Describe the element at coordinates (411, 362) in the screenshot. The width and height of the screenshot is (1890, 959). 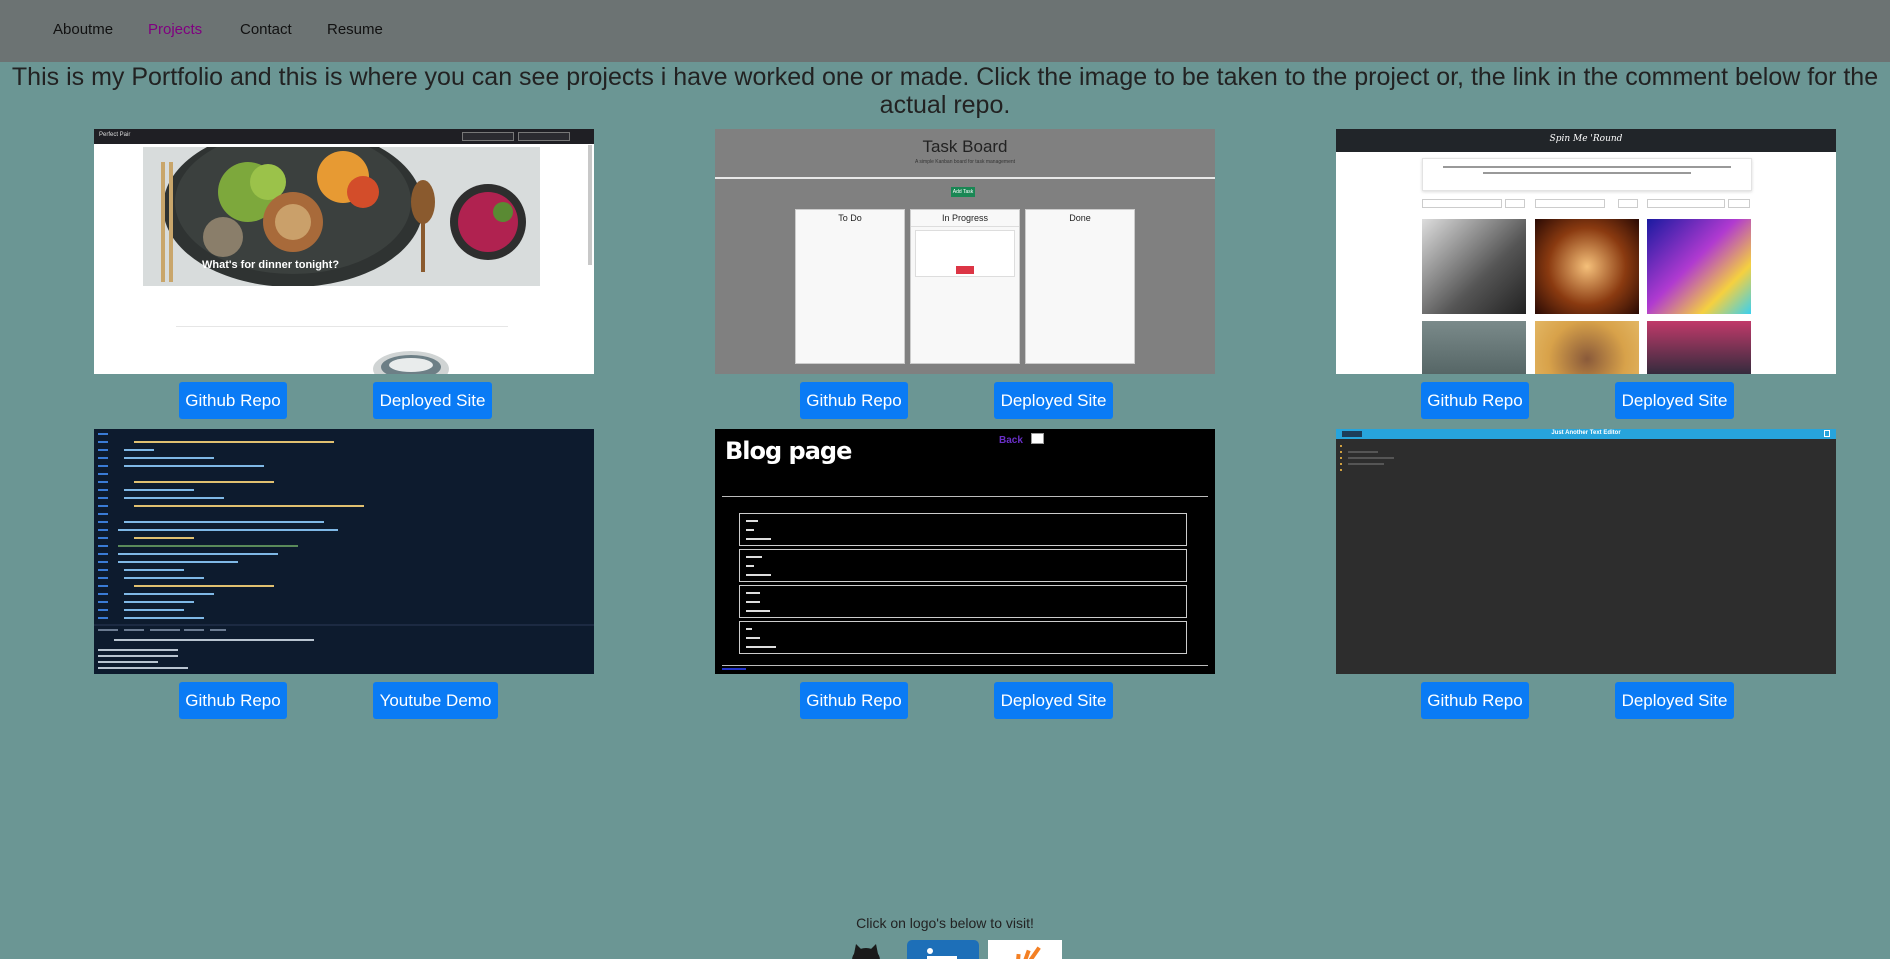
I see `bowl-thumbnail` at that location.